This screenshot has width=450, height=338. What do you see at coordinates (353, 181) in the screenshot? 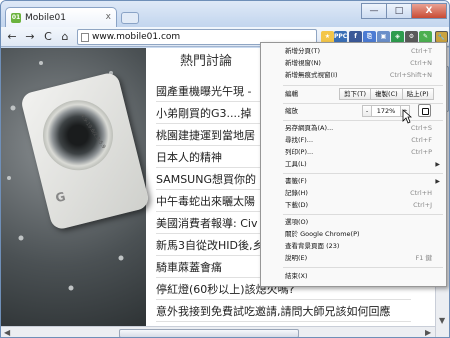
I see `menu-bookmarks: 書籤(F) ▶` at bounding box center [353, 181].